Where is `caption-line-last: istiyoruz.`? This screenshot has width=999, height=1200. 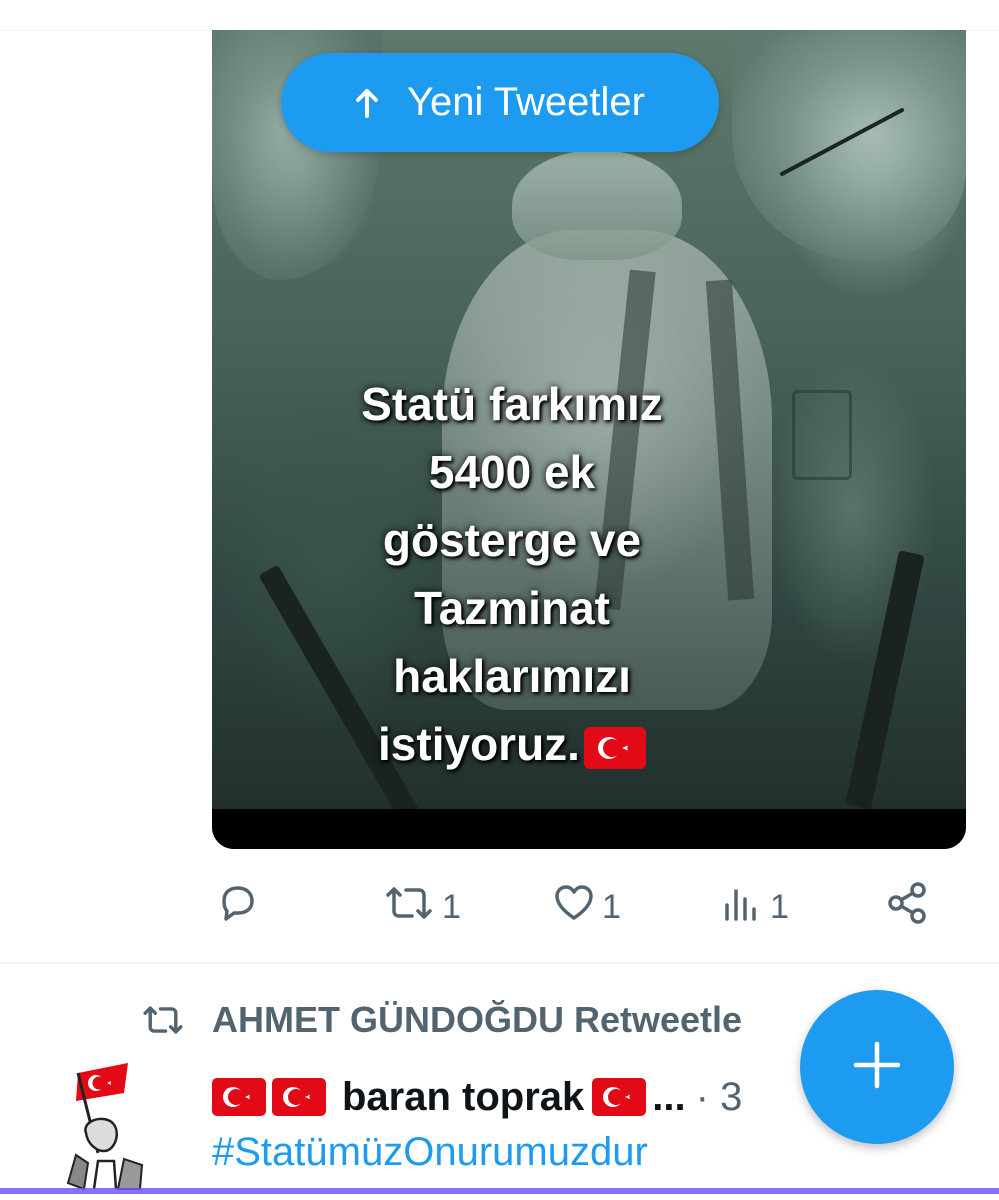 caption-line-last: istiyoruz. is located at coordinates (512, 744).